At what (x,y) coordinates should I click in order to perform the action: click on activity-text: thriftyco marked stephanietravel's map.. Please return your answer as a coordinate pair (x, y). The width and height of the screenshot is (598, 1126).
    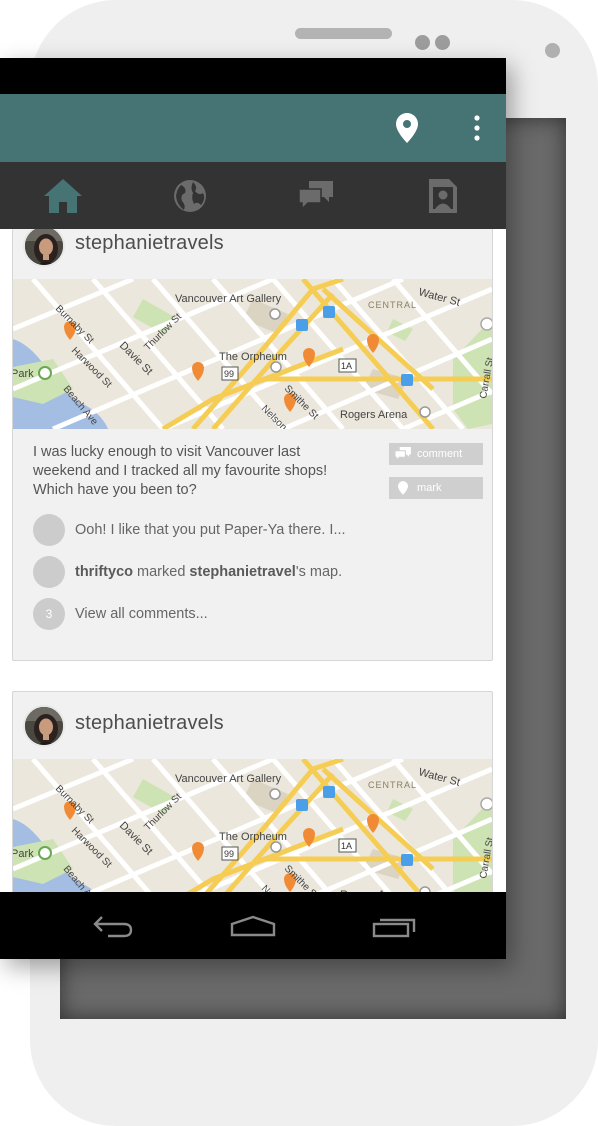
    Looking at the image, I should click on (208, 572).